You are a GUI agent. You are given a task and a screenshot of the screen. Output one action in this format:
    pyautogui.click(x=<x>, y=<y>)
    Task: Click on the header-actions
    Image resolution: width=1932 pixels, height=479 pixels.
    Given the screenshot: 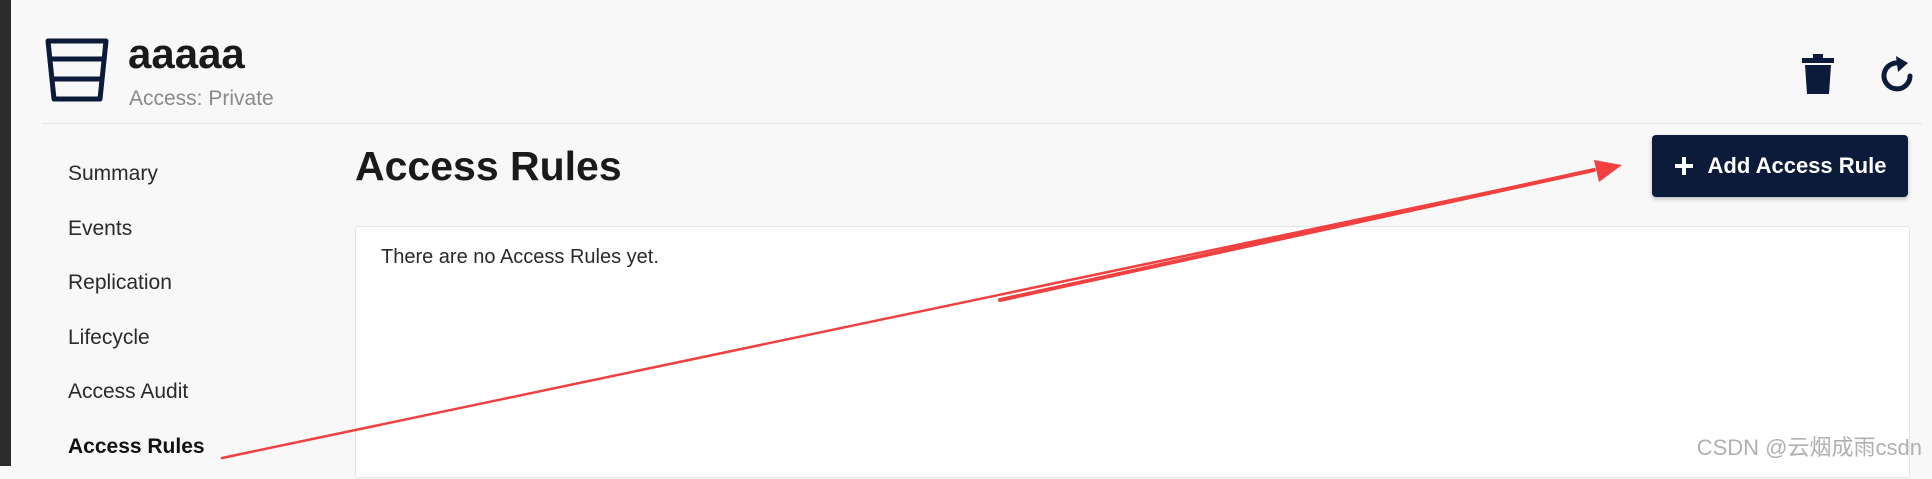 What is the action you would take?
    pyautogui.click(x=1858, y=75)
    